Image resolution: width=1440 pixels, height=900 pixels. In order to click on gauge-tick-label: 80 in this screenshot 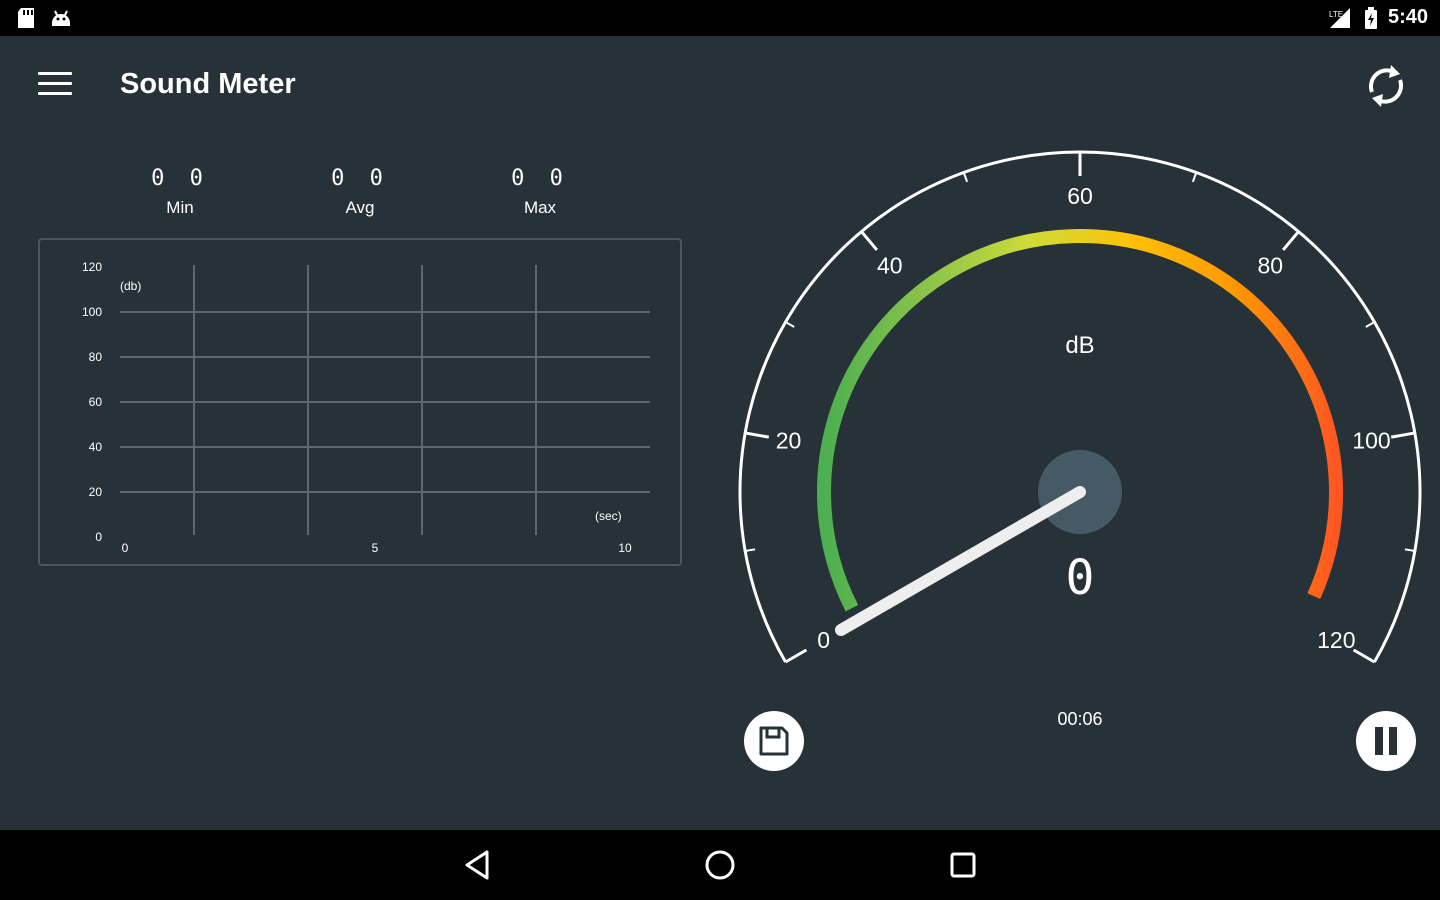, I will do `click(1270, 265)`.